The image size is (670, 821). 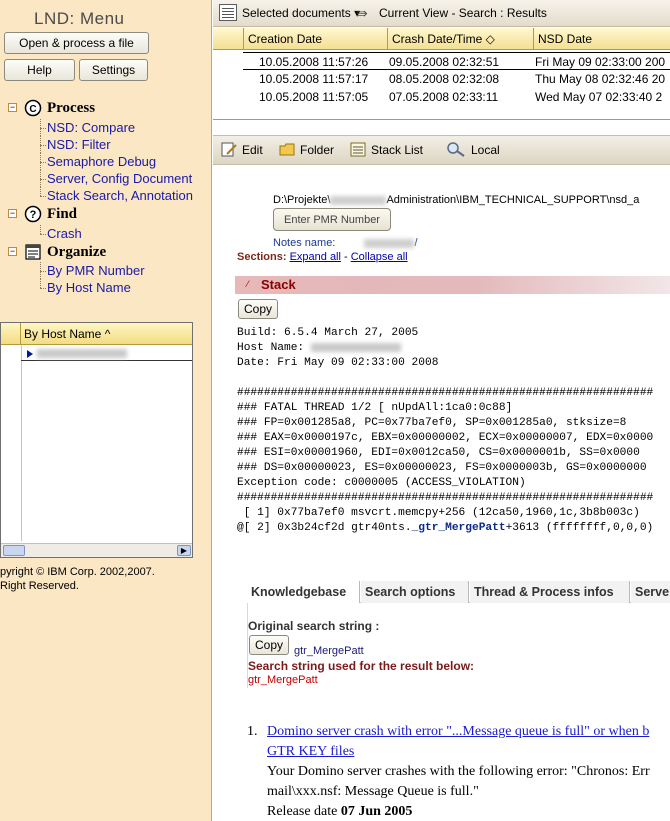 I want to click on help-button: Help, so click(x=39, y=70).